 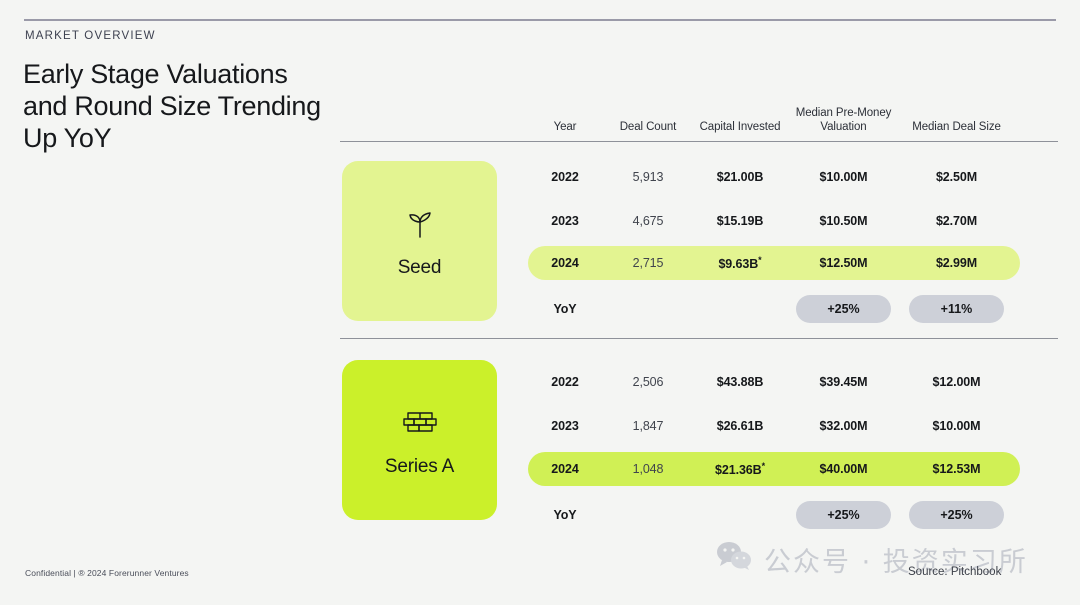 I want to click on source-note: Source: Pitchbook, so click(x=955, y=572).